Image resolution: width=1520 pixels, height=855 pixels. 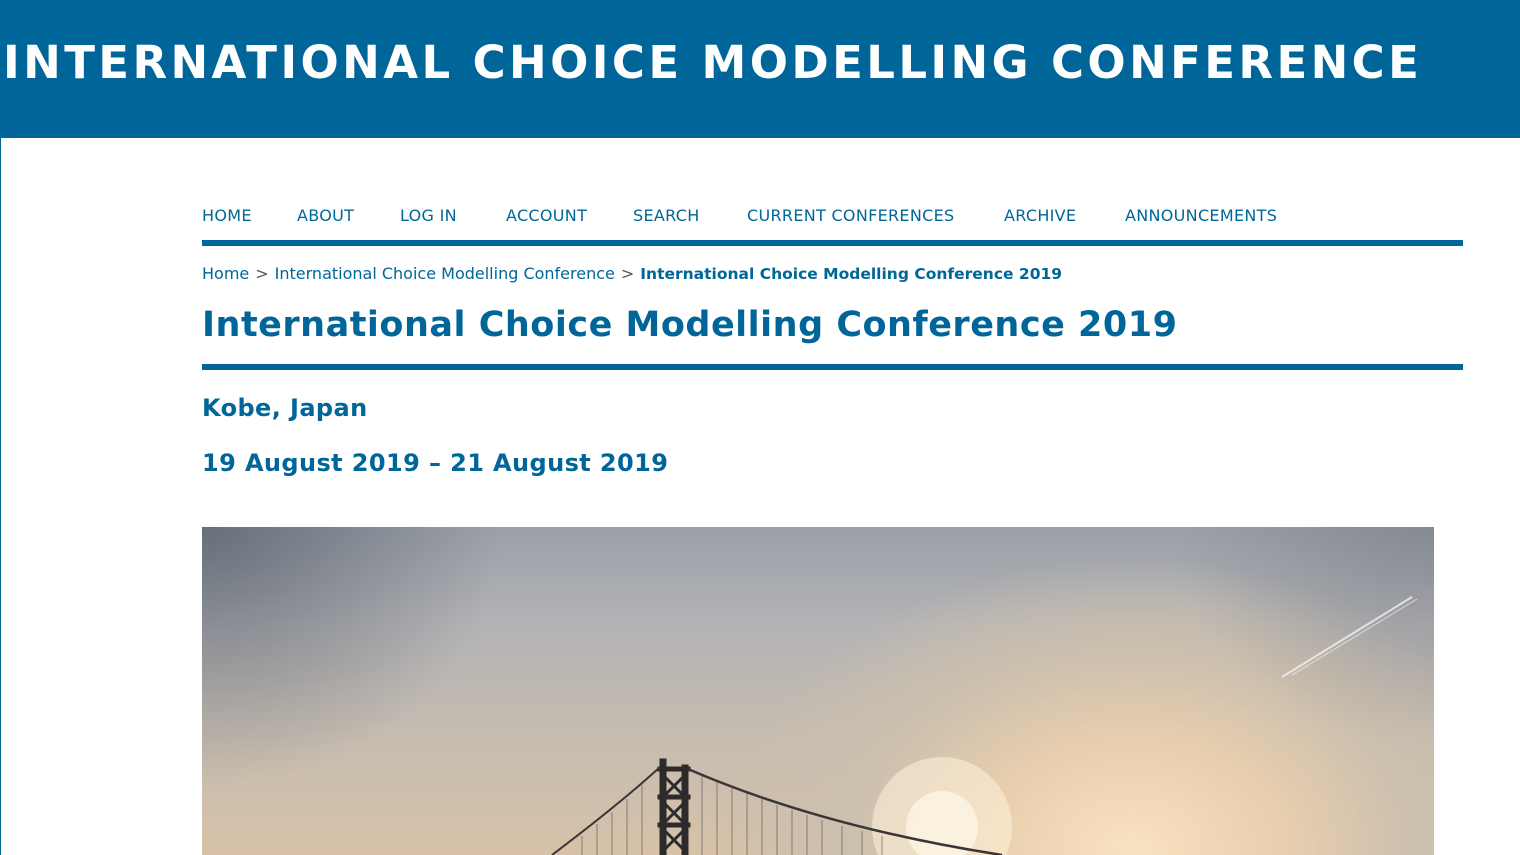 I want to click on nav-announcements: ANNOUNCEMENTS, so click(x=1201, y=216).